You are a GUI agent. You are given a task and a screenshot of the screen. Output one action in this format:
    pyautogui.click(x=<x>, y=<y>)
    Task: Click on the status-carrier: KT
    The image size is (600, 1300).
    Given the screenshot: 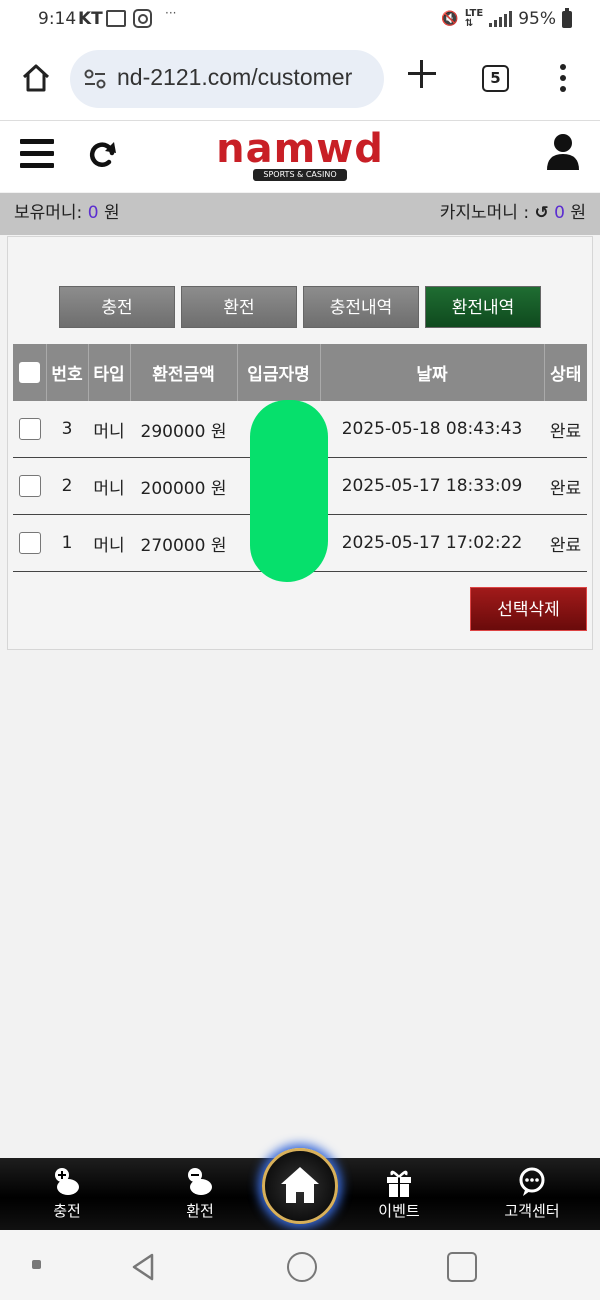 What is the action you would take?
    pyautogui.click(x=90, y=19)
    